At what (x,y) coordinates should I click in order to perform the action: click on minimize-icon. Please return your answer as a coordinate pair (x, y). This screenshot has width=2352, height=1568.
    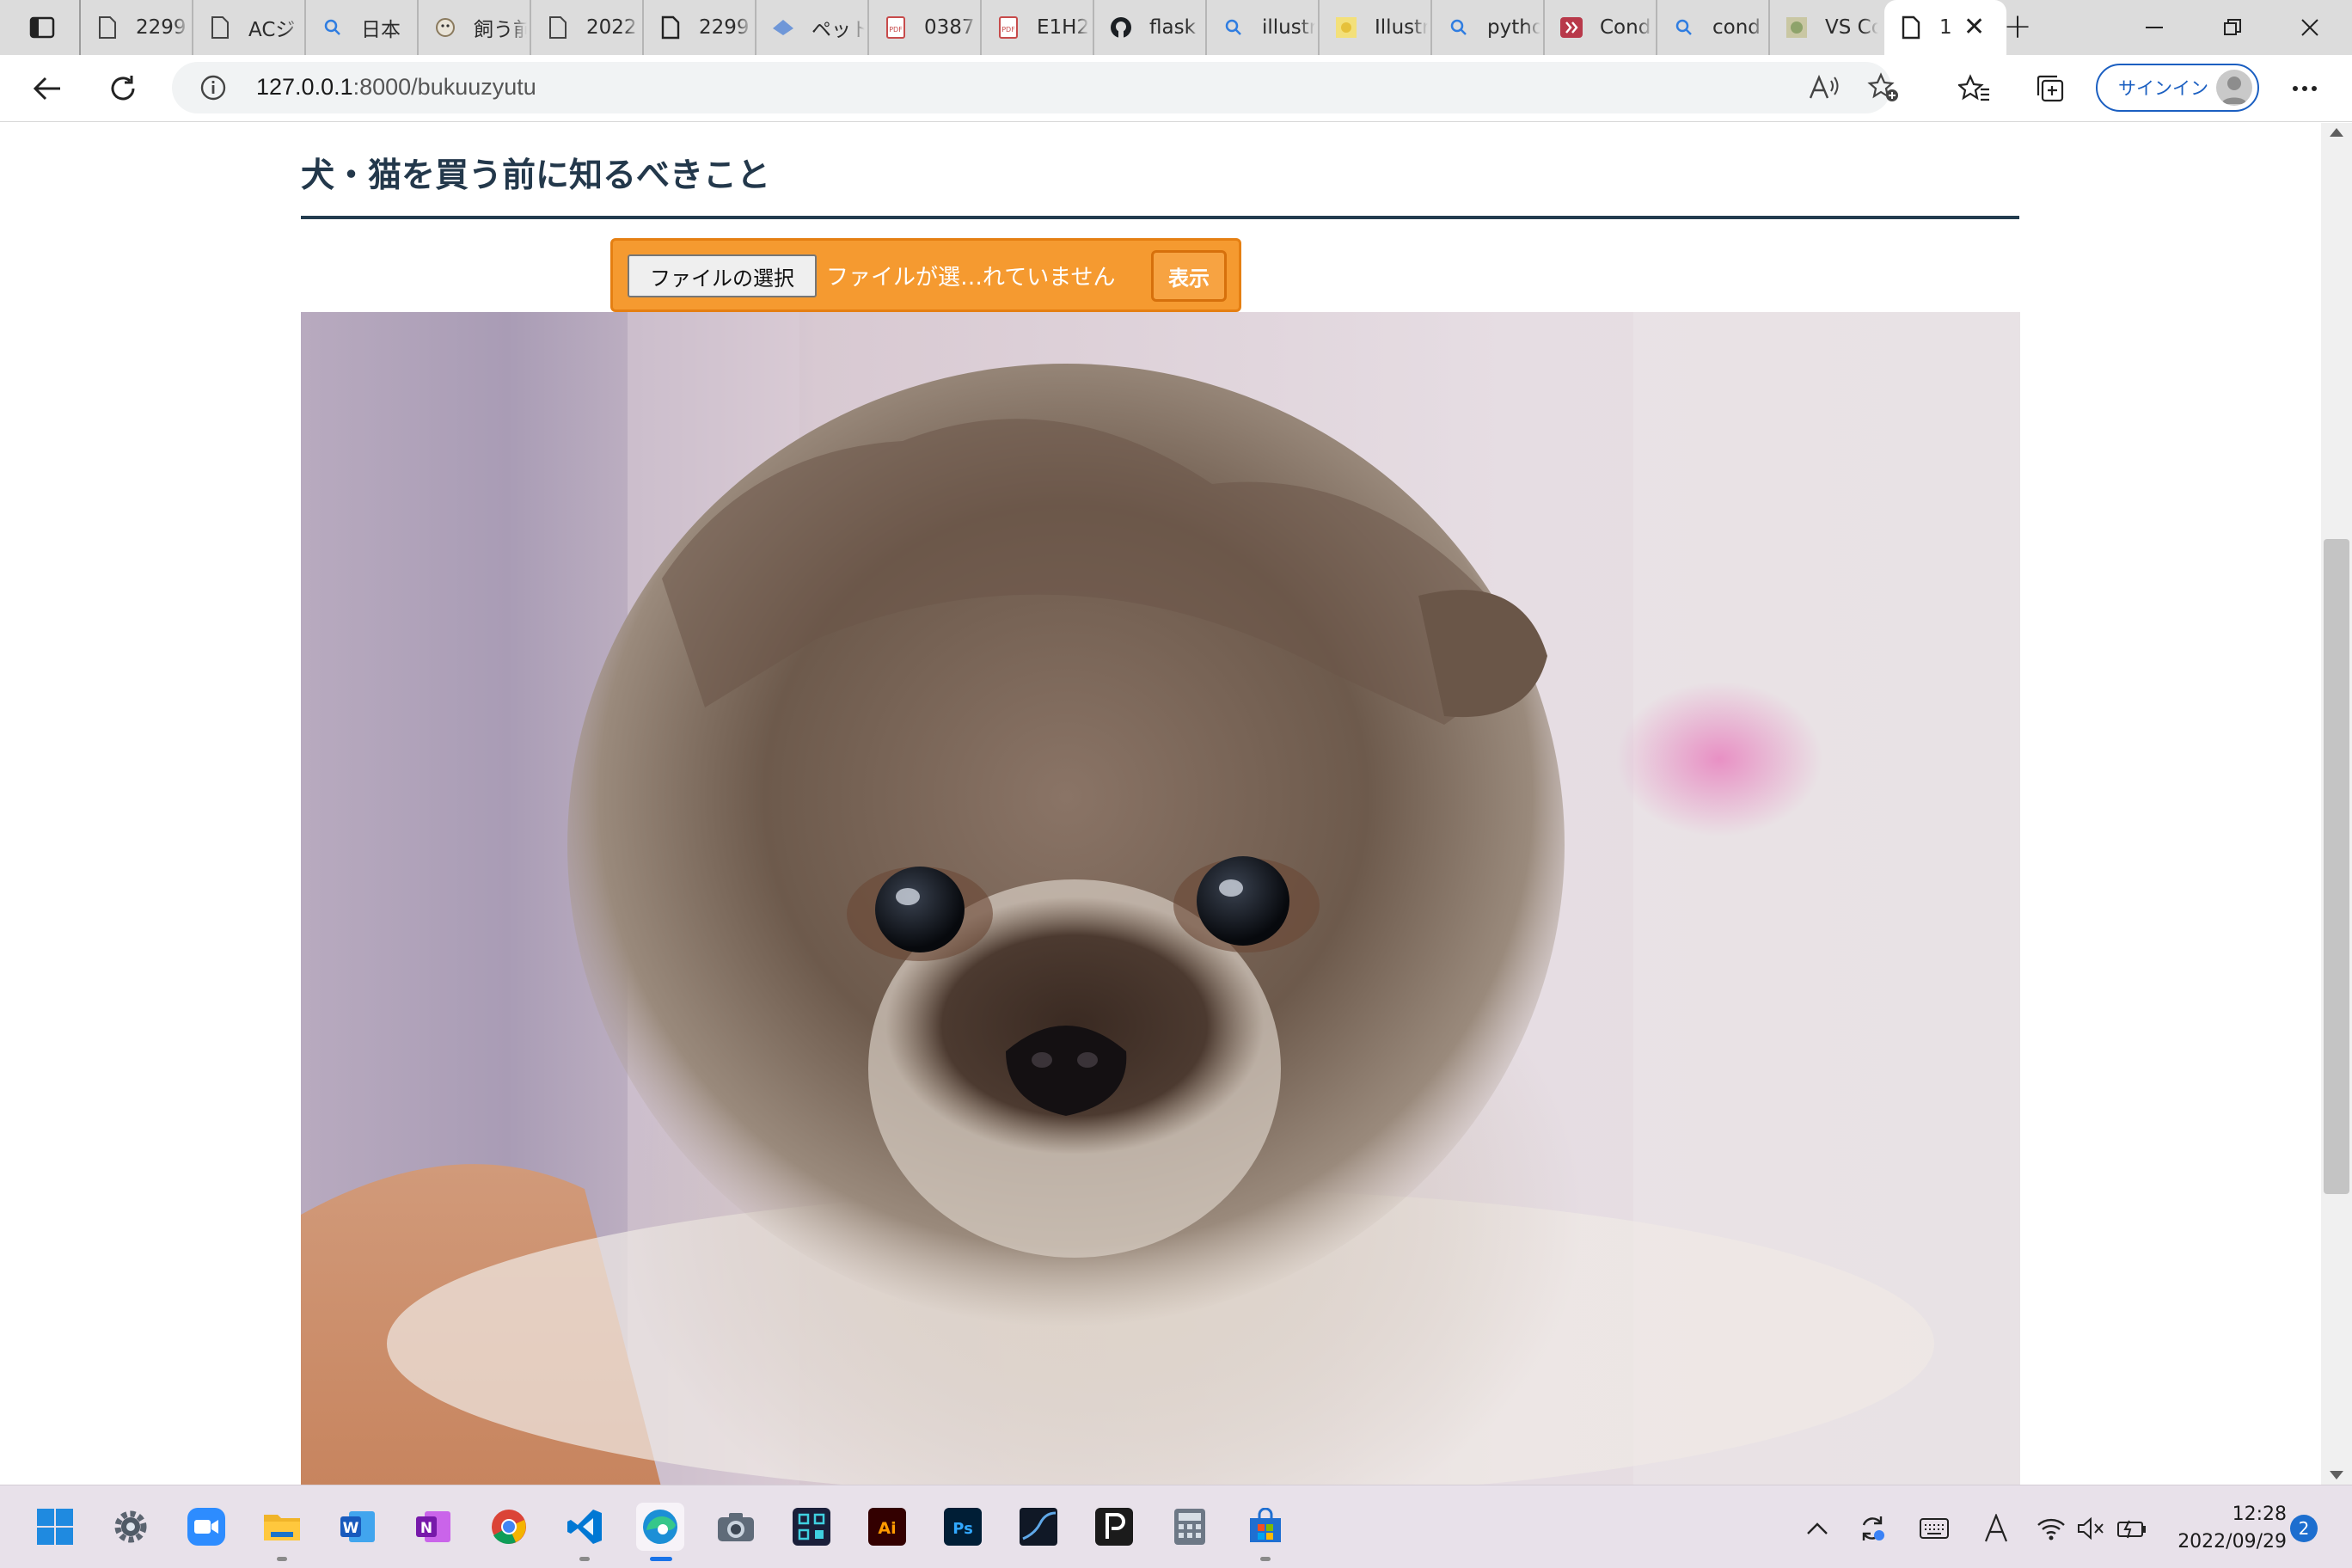
    Looking at the image, I should click on (2154, 27).